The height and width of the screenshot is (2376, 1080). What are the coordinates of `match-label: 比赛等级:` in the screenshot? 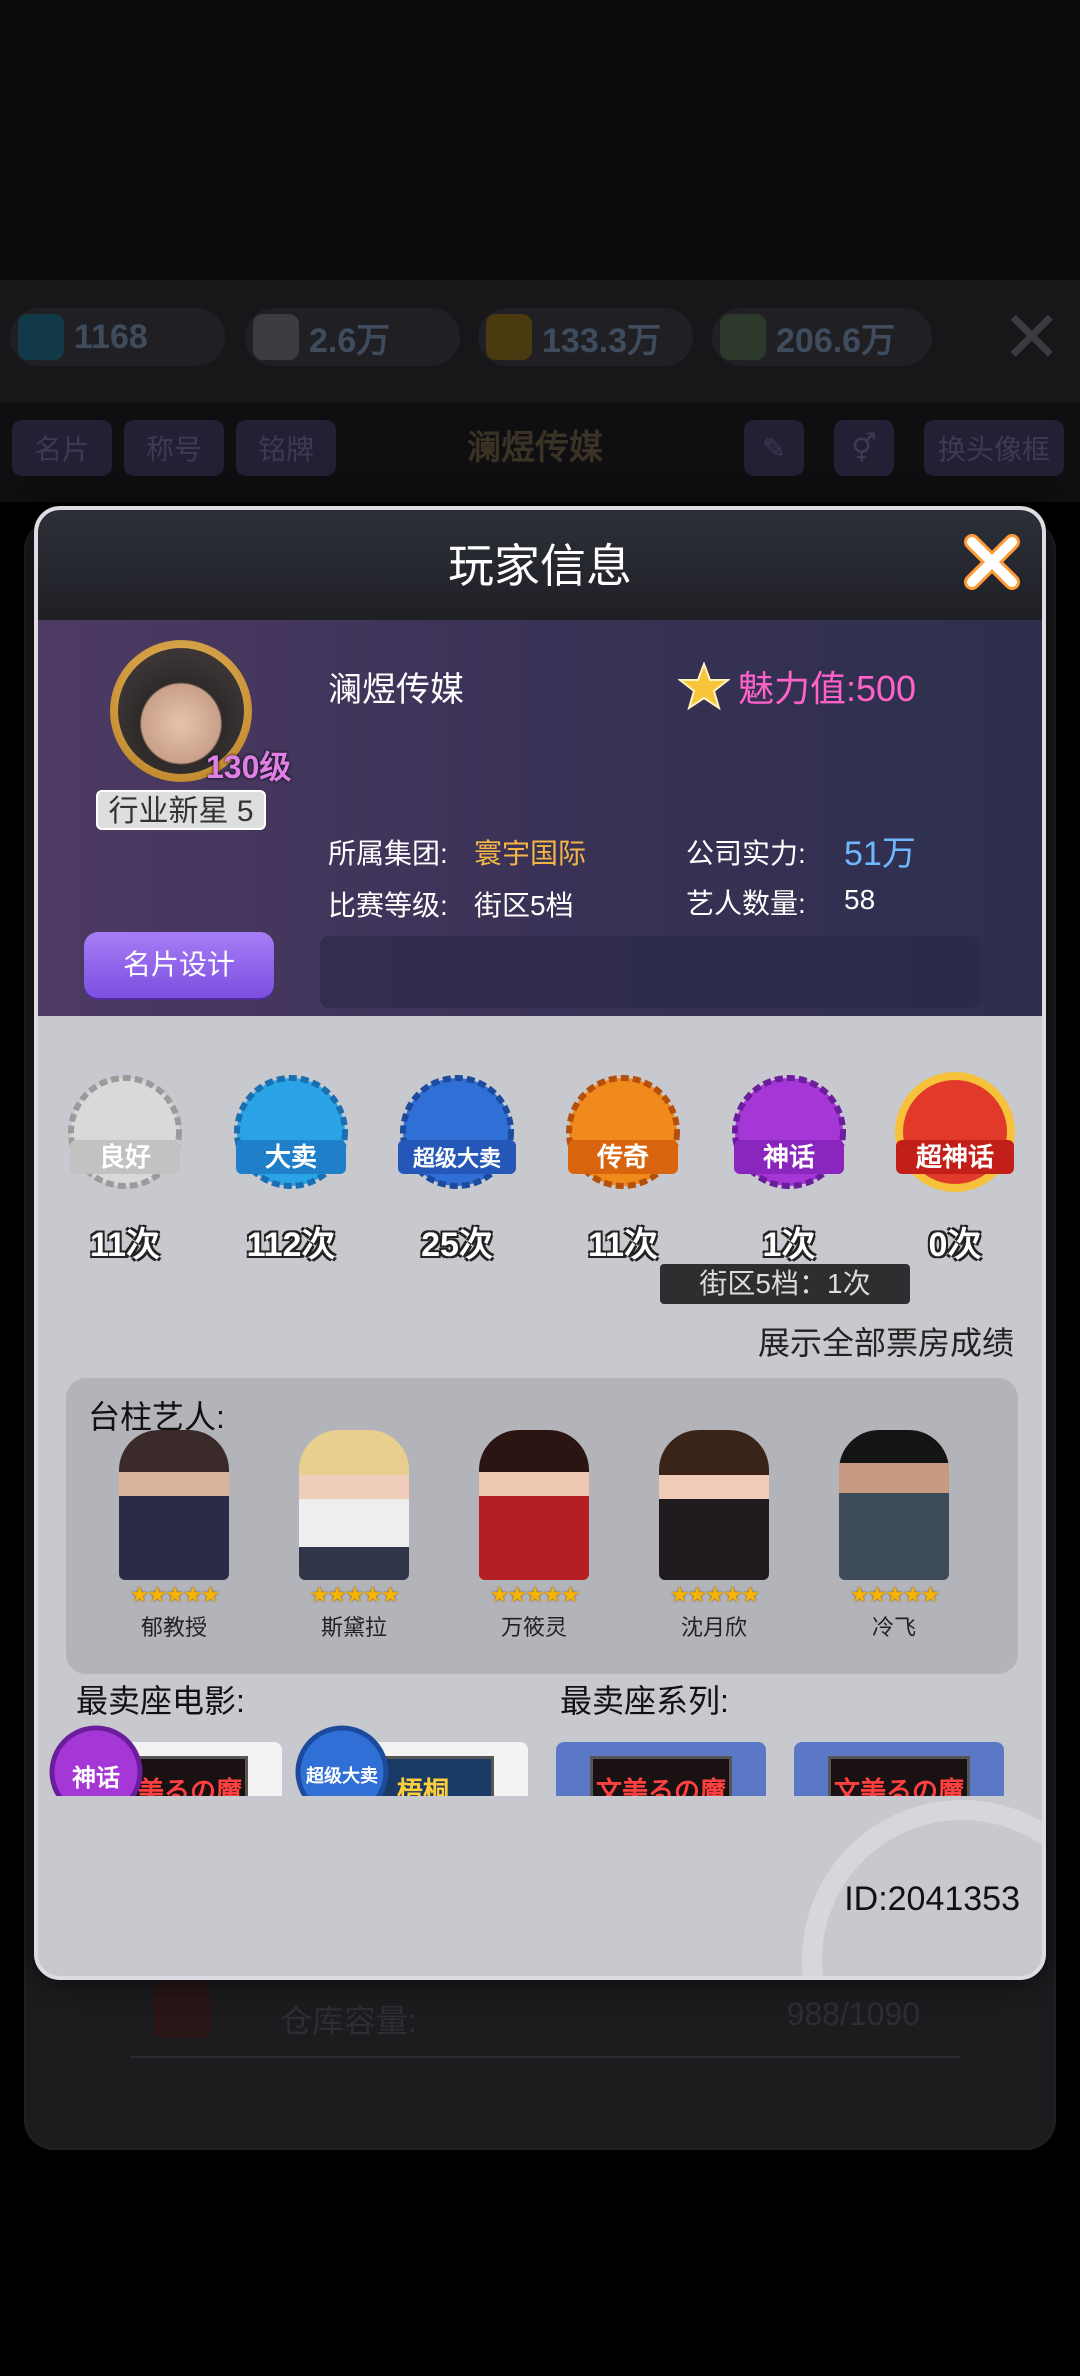 It's located at (388, 905).